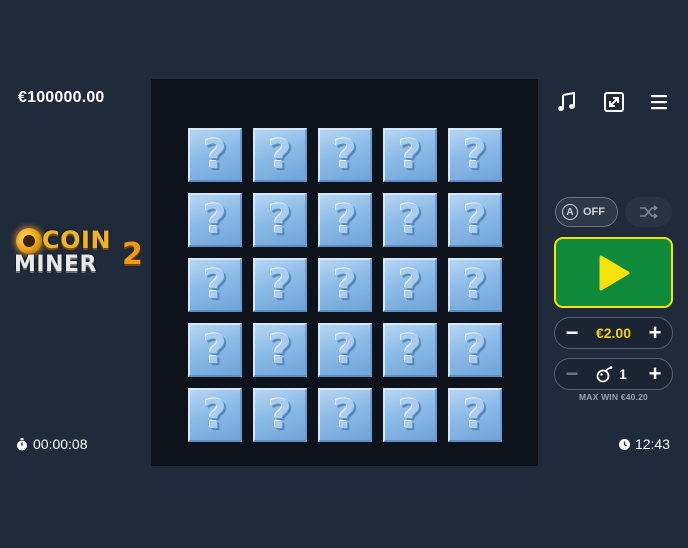 This screenshot has width=688, height=548. What do you see at coordinates (132, 254) in the screenshot?
I see `logo-number: 2` at bounding box center [132, 254].